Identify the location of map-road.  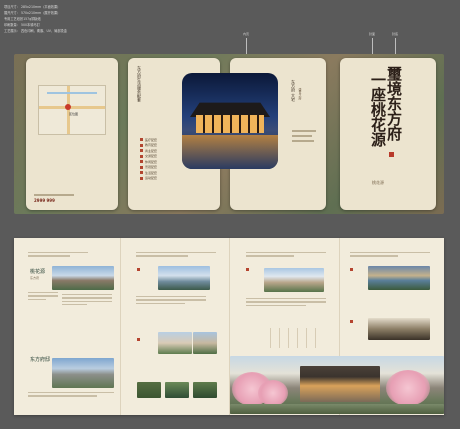
(72, 107).